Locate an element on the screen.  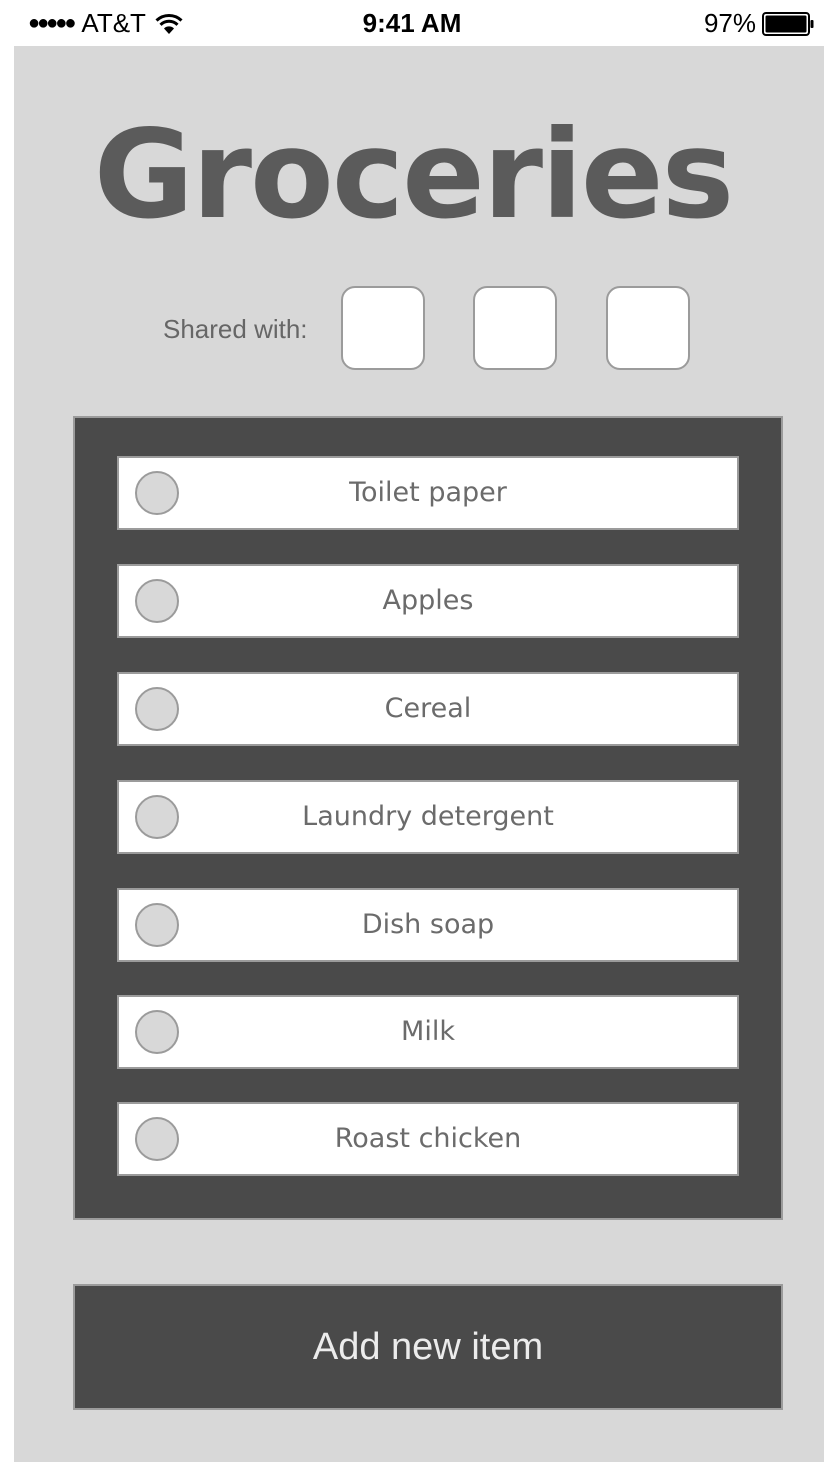
item-label: Roast chicken is located at coordinates (428, 1138).